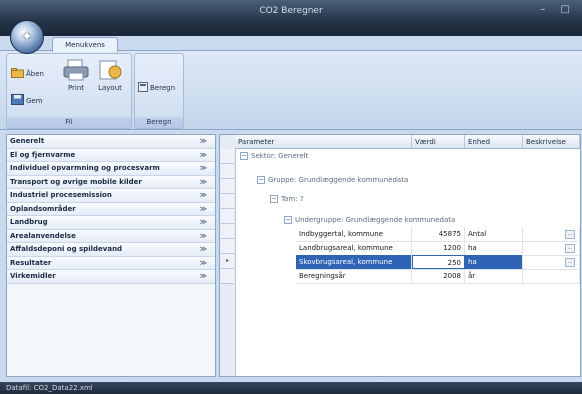 The height and width of the screenshot is (394, 582). I want to click on cell-value-editing: 250, so click(438, 262).